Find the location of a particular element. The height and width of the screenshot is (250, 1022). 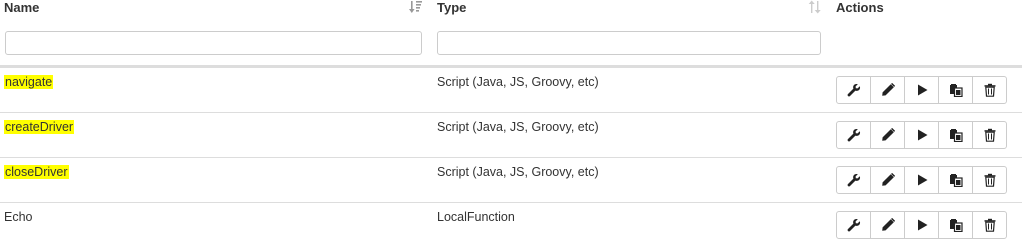

row-name-text: Echo is located at coordinates (18, 217).